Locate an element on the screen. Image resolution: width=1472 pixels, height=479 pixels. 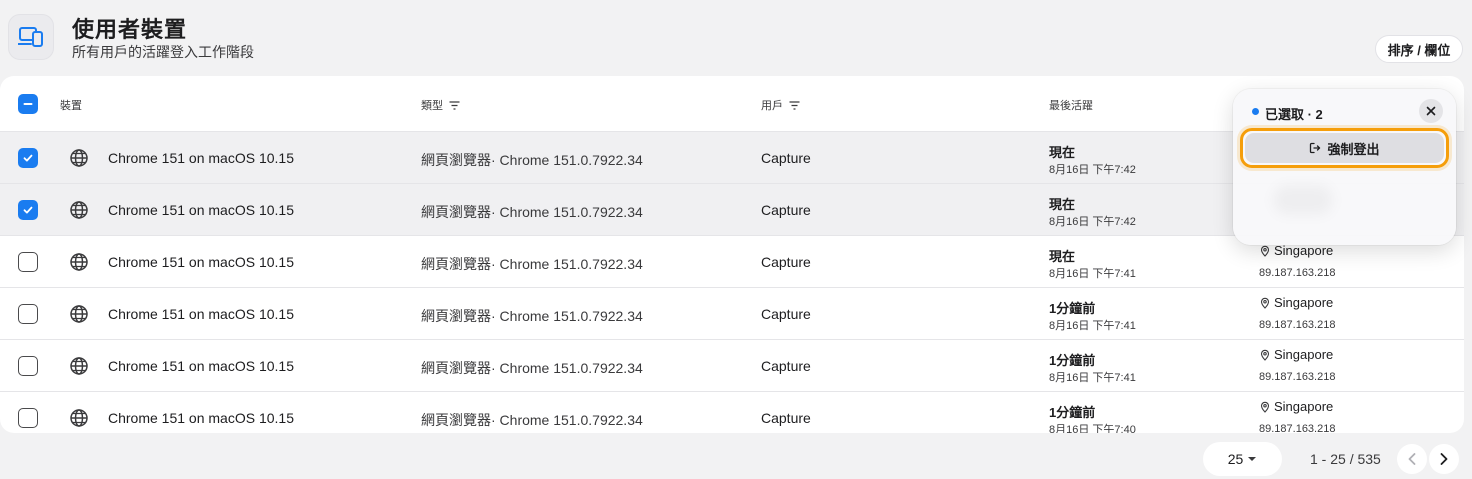
page-size-select: 25 is located at coordinates (1242, 459).